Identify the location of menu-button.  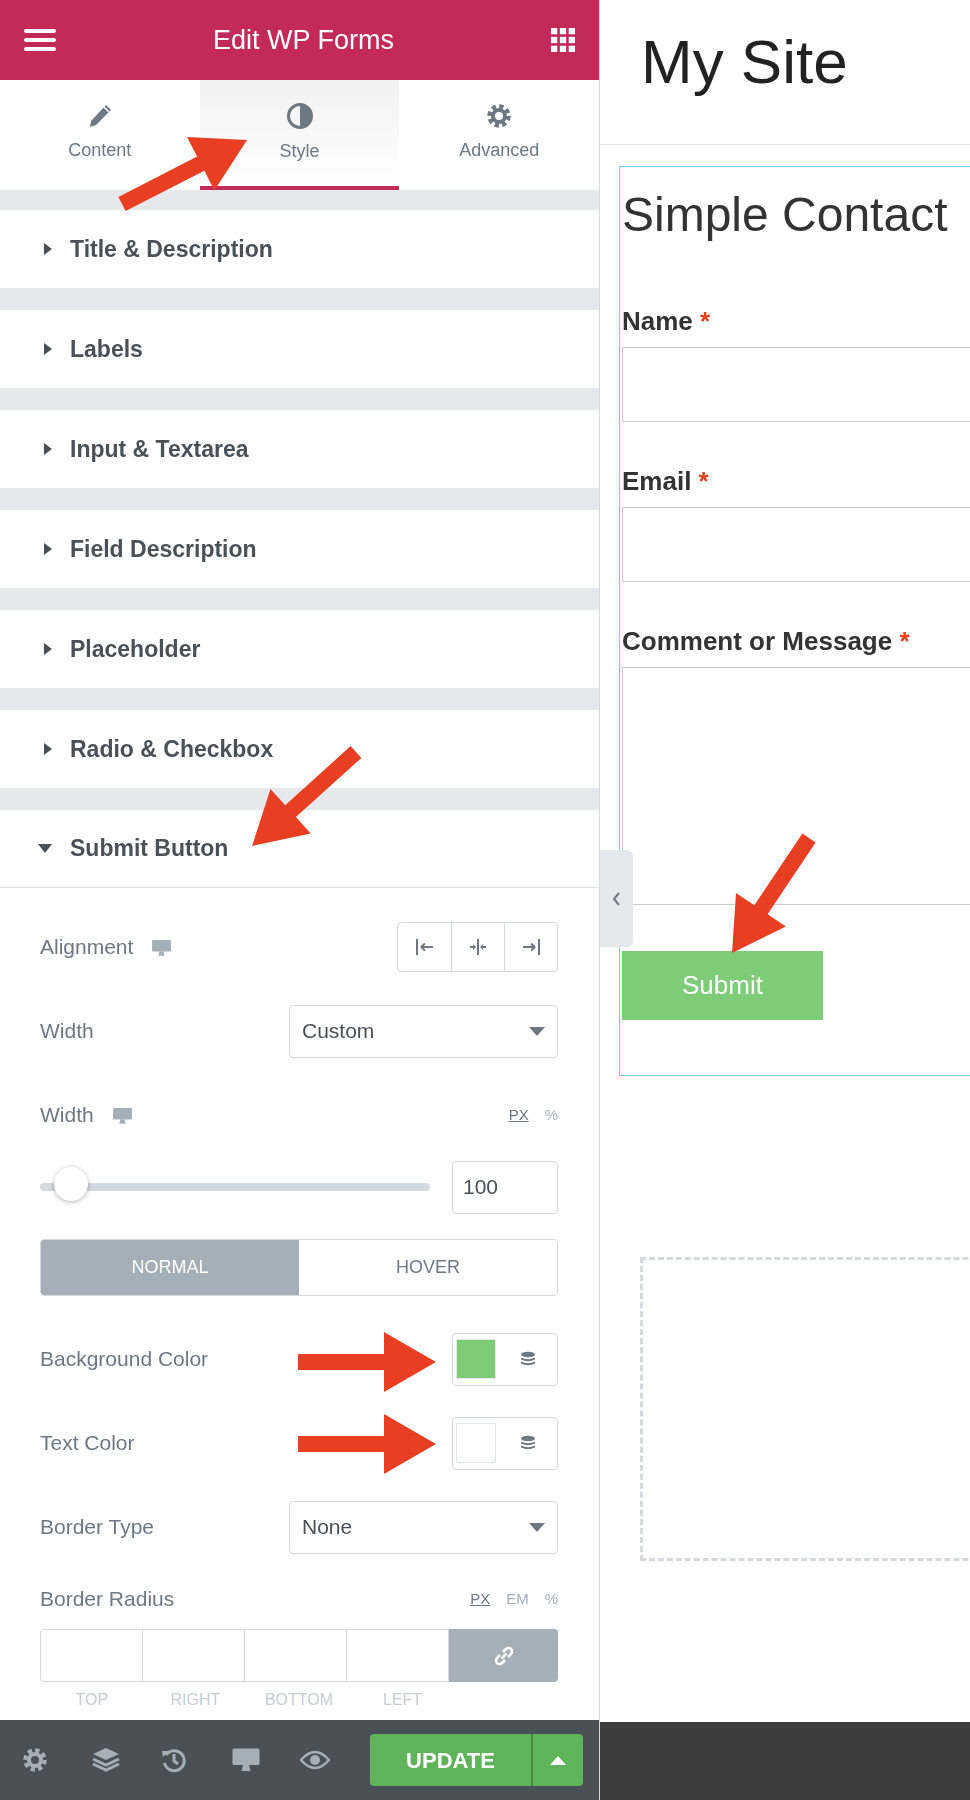
(40, 40).